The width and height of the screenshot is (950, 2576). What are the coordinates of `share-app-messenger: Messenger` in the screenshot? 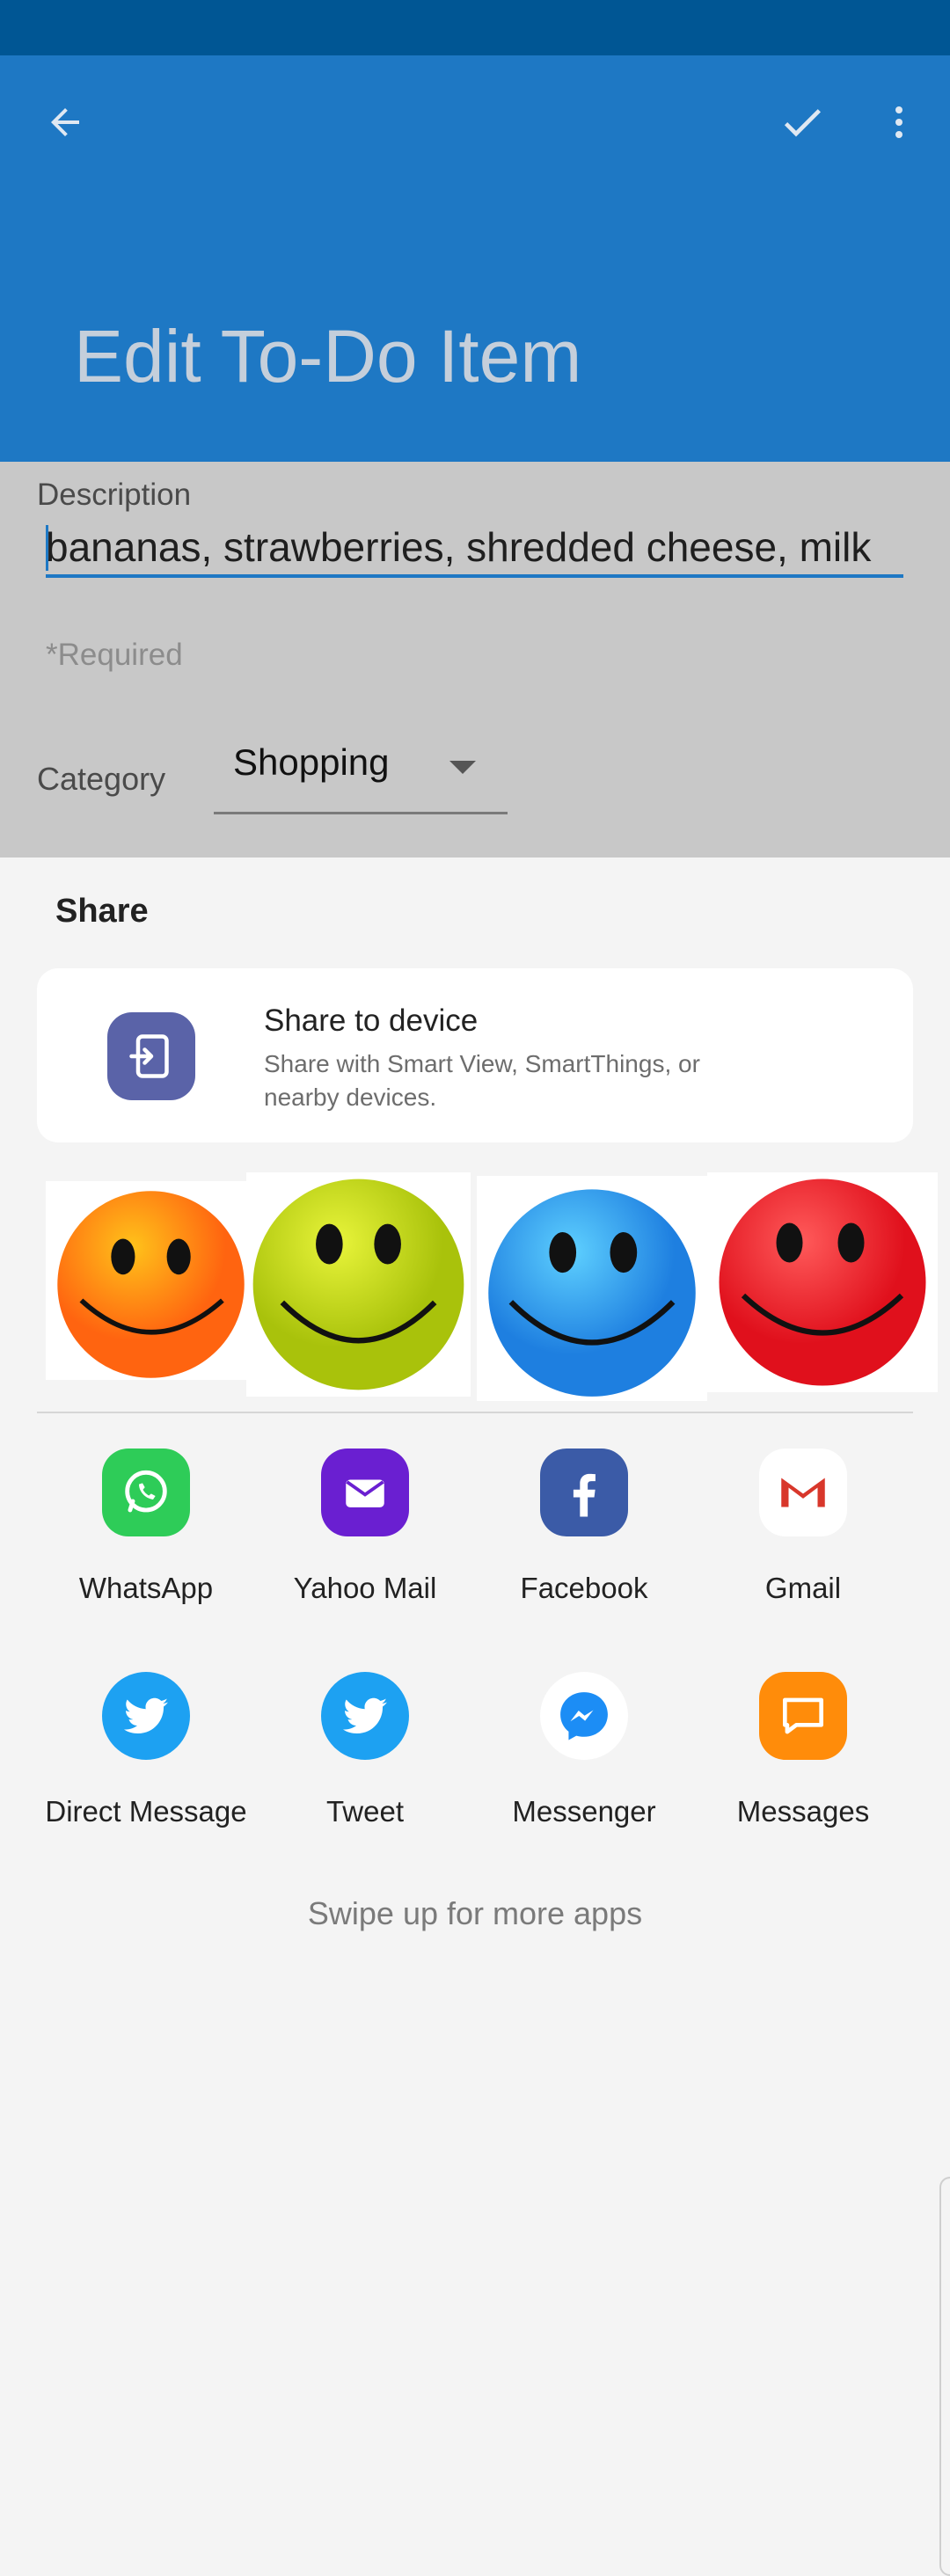 It's located at (584, 1750).